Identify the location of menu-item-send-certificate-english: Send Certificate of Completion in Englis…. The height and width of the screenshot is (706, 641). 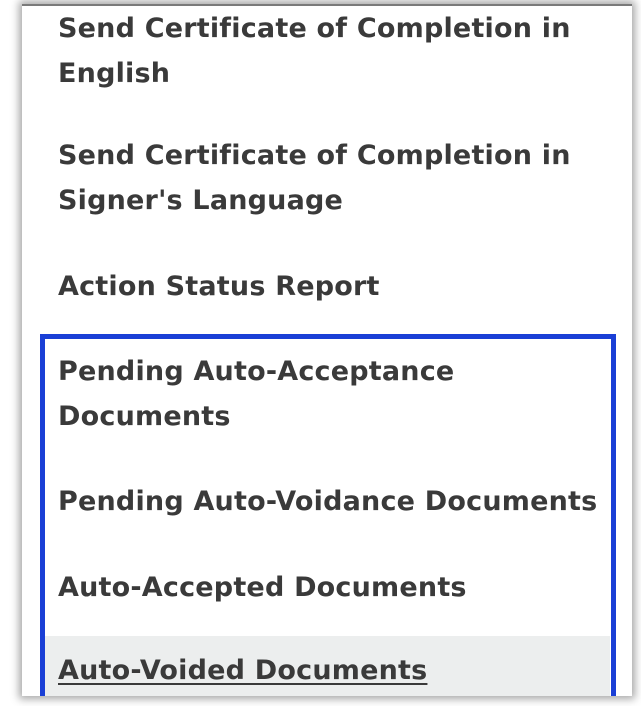
(338, 51).